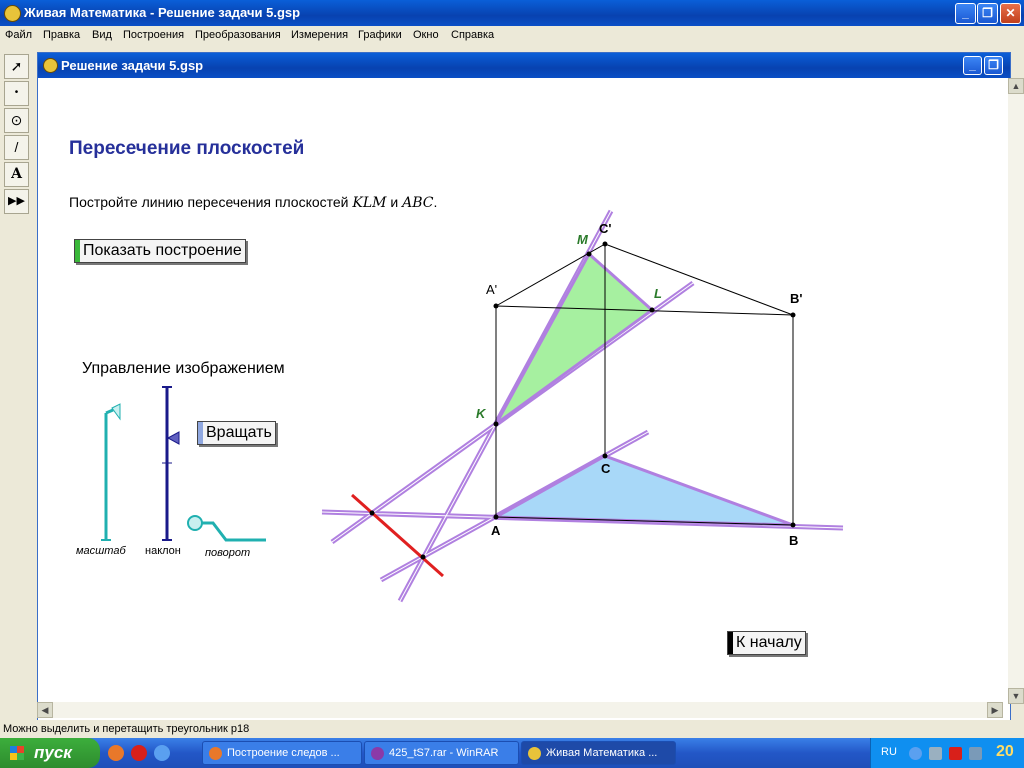  Describe the element at coordinates (16, 174) in the screenshot. I see `text-tool-icon: A` at that location.